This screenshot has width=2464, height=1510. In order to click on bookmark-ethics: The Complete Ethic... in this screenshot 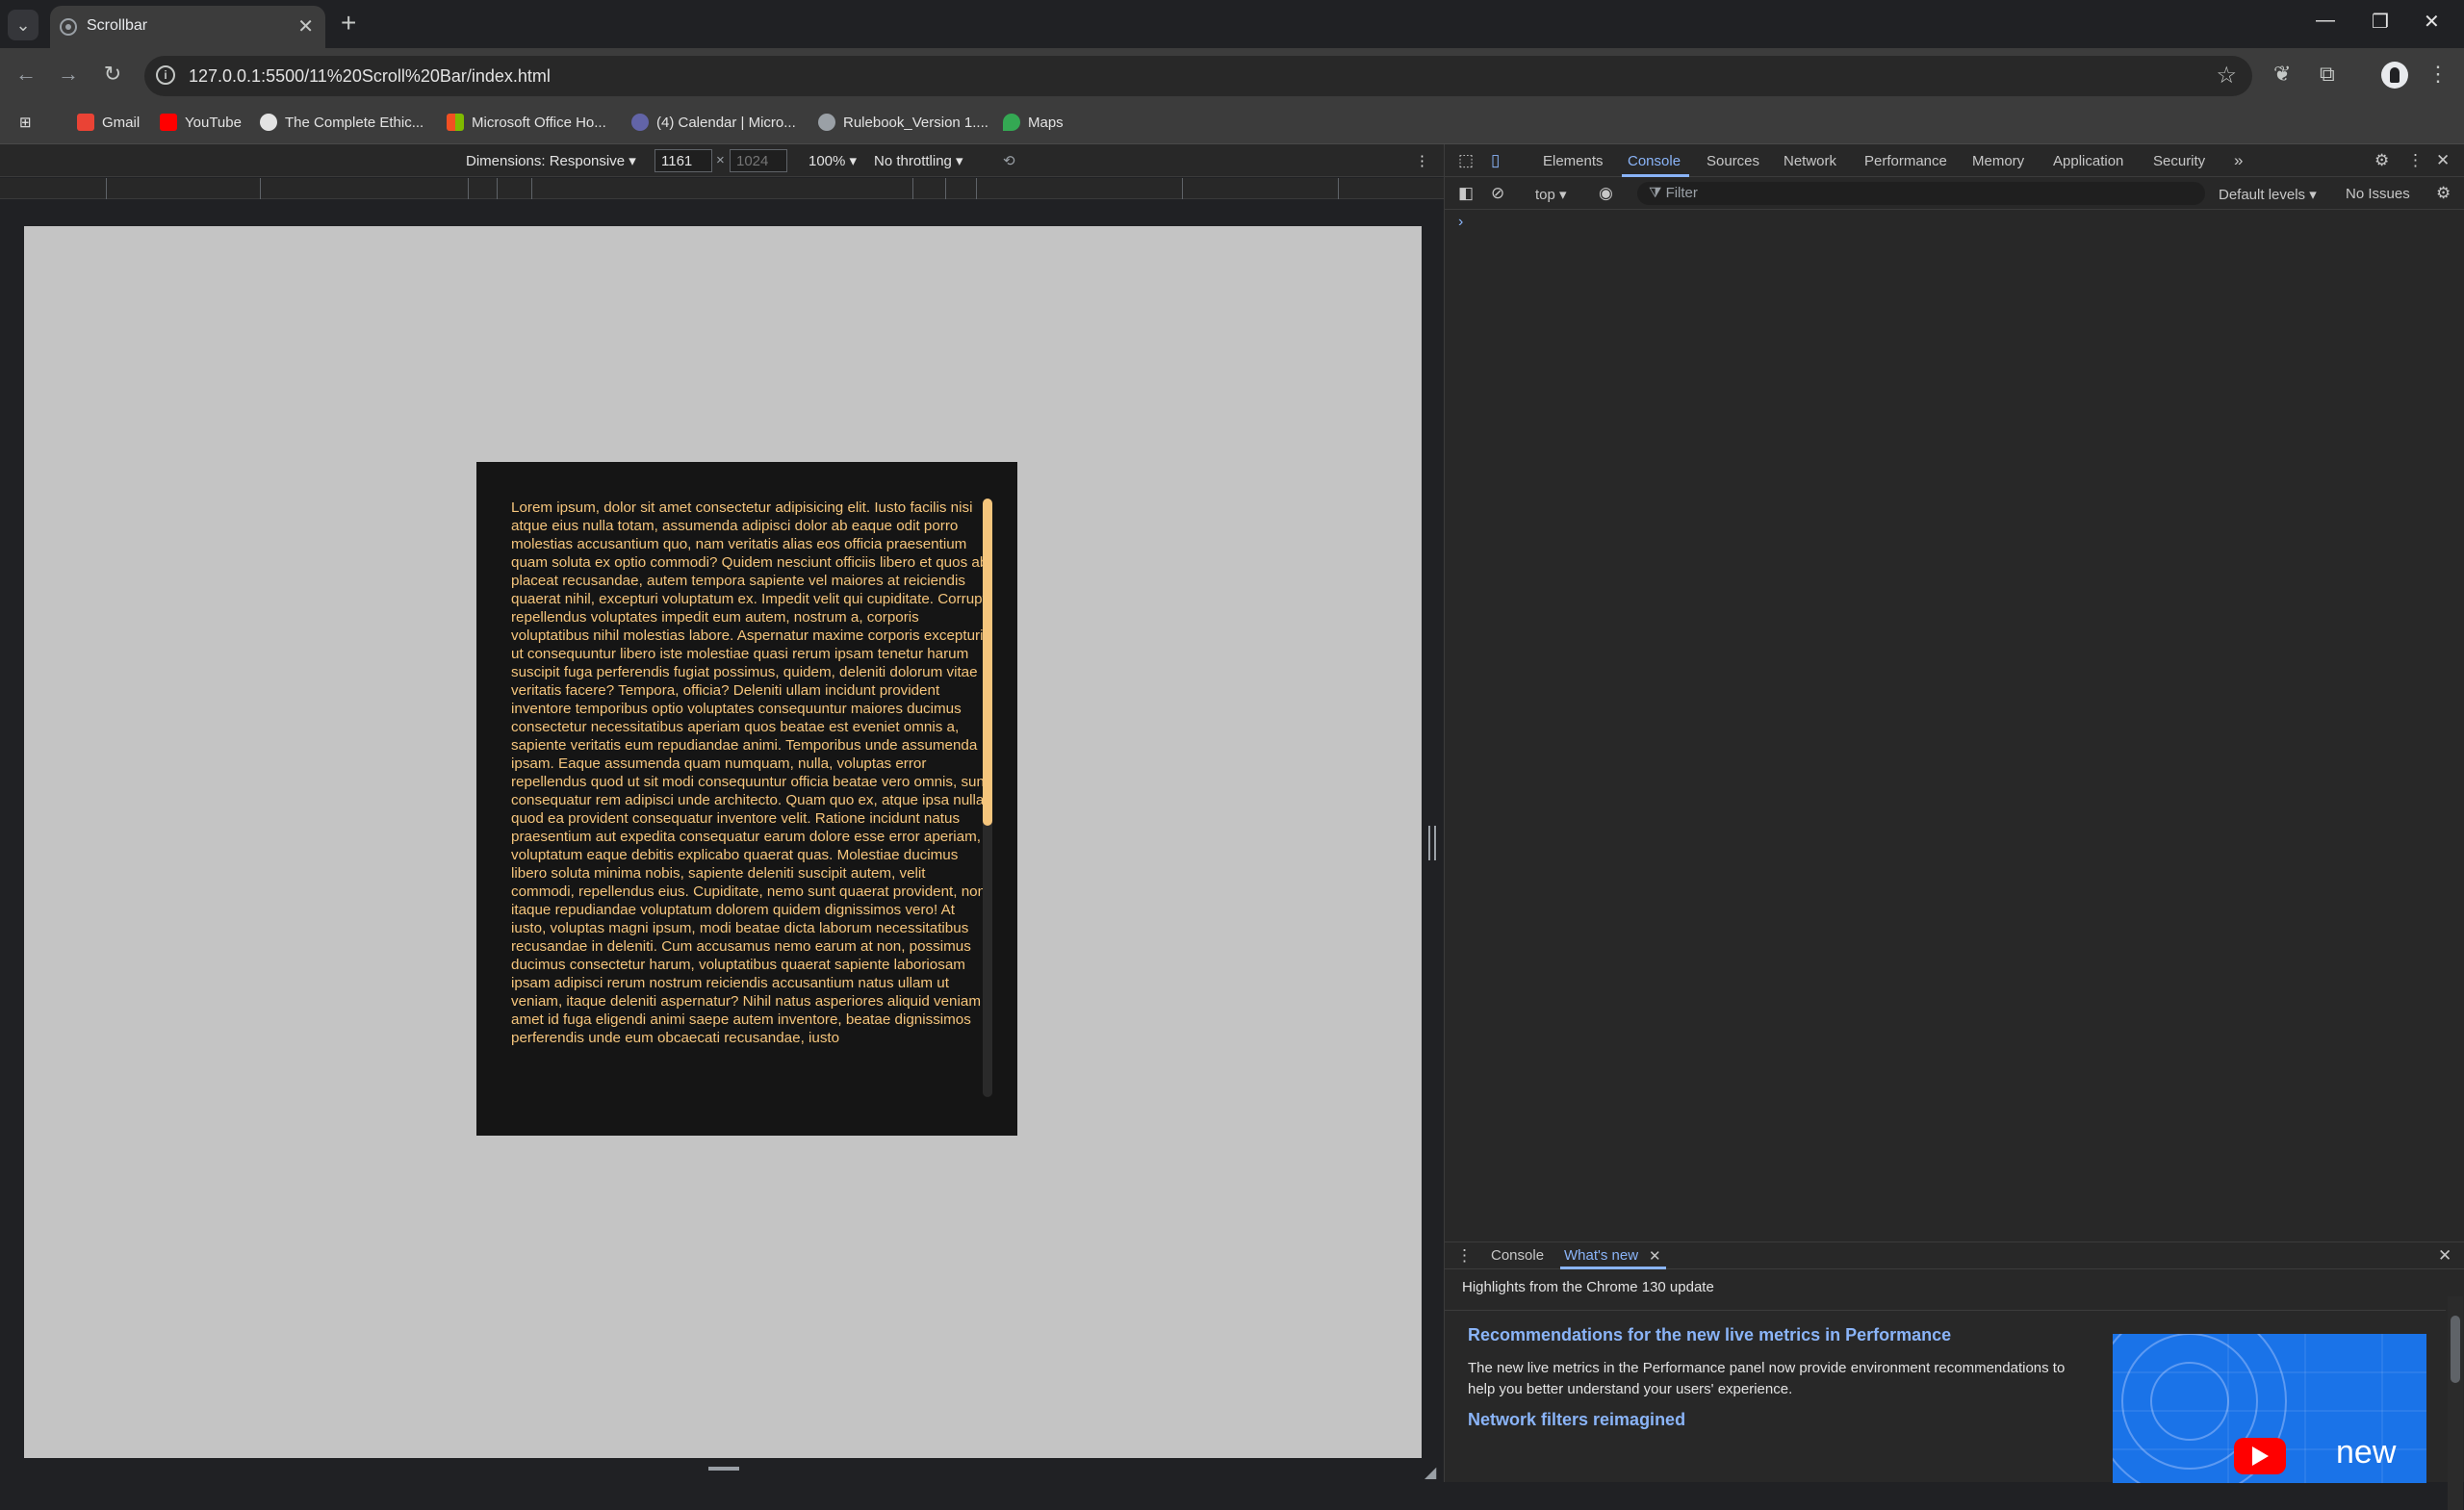, I will do `click(342, 122)`.